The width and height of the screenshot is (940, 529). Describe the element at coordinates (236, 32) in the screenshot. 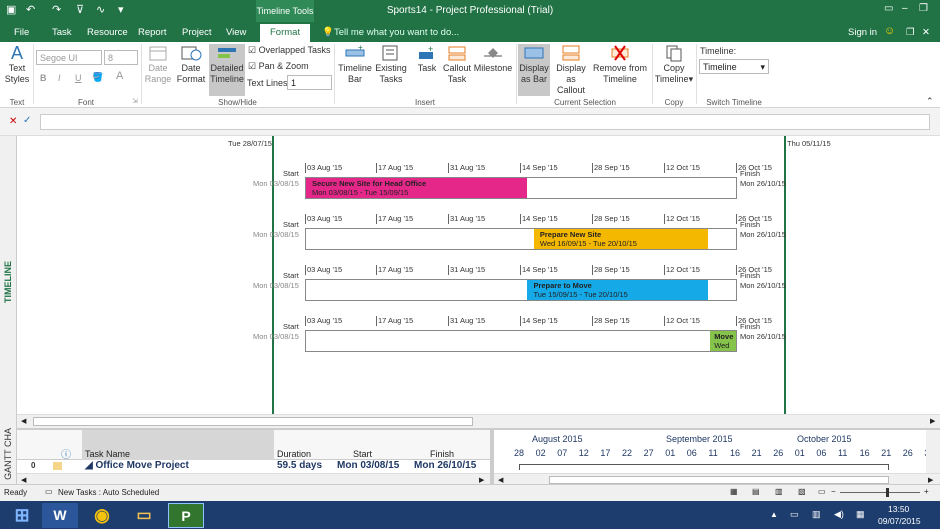

I see `tab-view: View` at that location.